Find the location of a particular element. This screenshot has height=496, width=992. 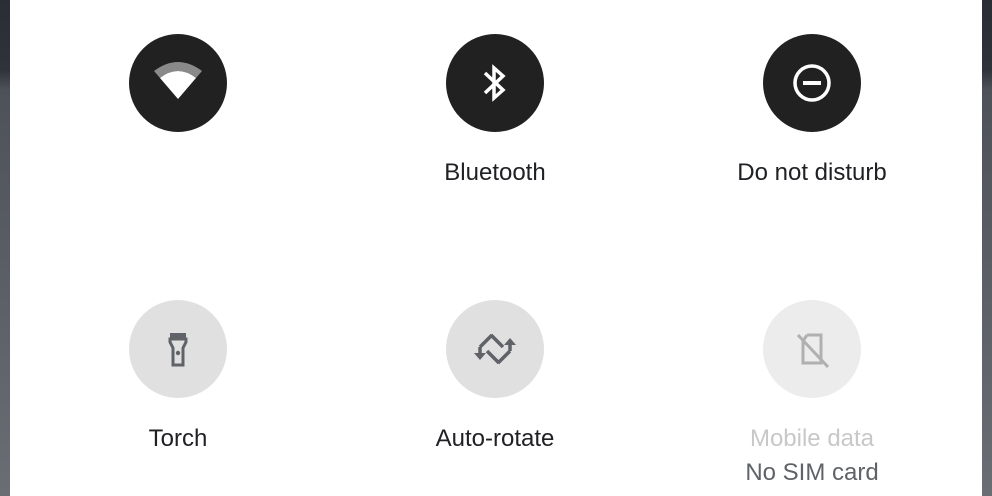

bluetooth-toggle-button is located at coordinates (495, 83).